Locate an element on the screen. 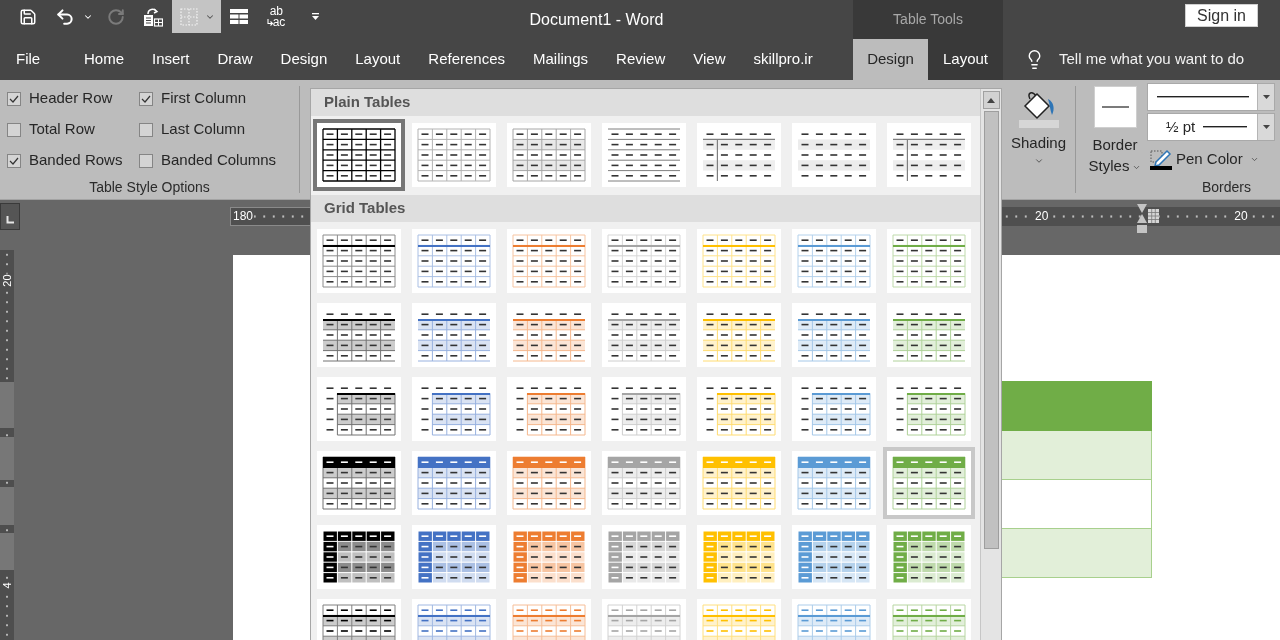 The image size is (1280, 640). ribbon-tab: skillpro.ir is located at coordinates (783, 59).